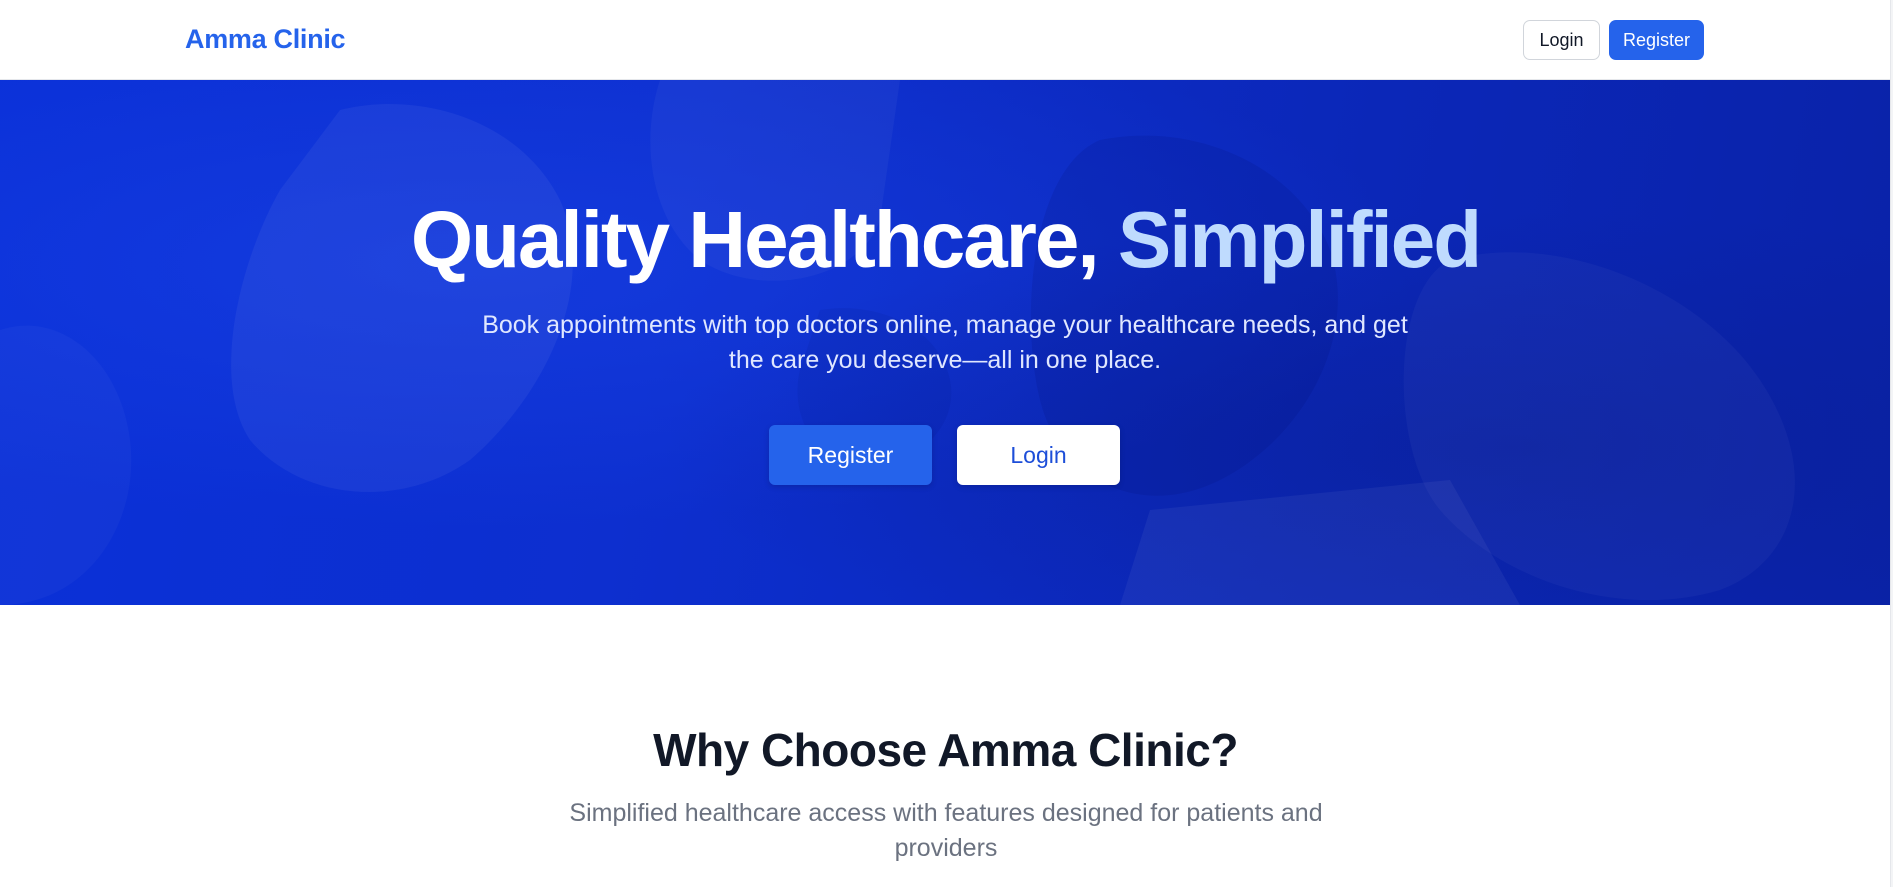 The width and height of the screenshot is (1893, 887). I want to click on nav-register-button: Register, so click(1656, 40).